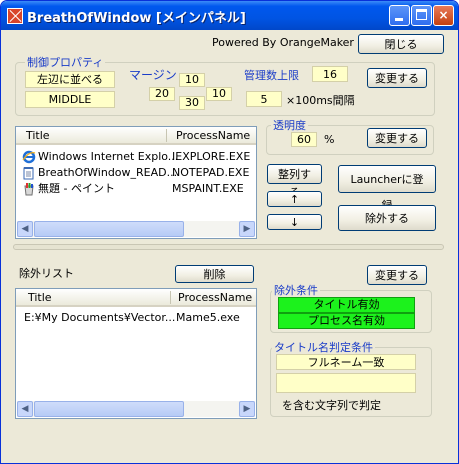 This screenshot has width=459, height=464. Describe the element at coordinates (399, 15) in the screenshot. I see `minimize-button` at that location.